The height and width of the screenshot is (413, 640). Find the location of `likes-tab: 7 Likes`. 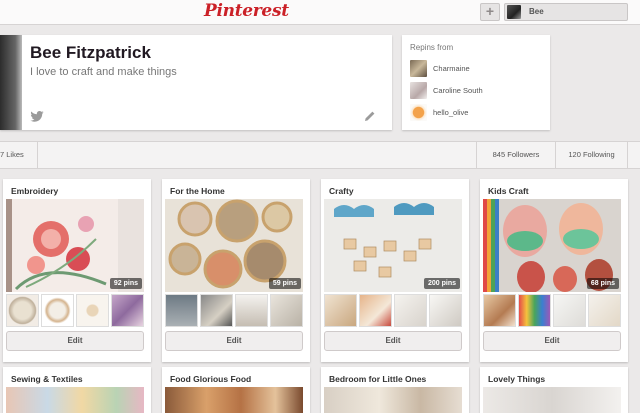

likes-tab: 7 Likes is located at coordinates (19, 155).